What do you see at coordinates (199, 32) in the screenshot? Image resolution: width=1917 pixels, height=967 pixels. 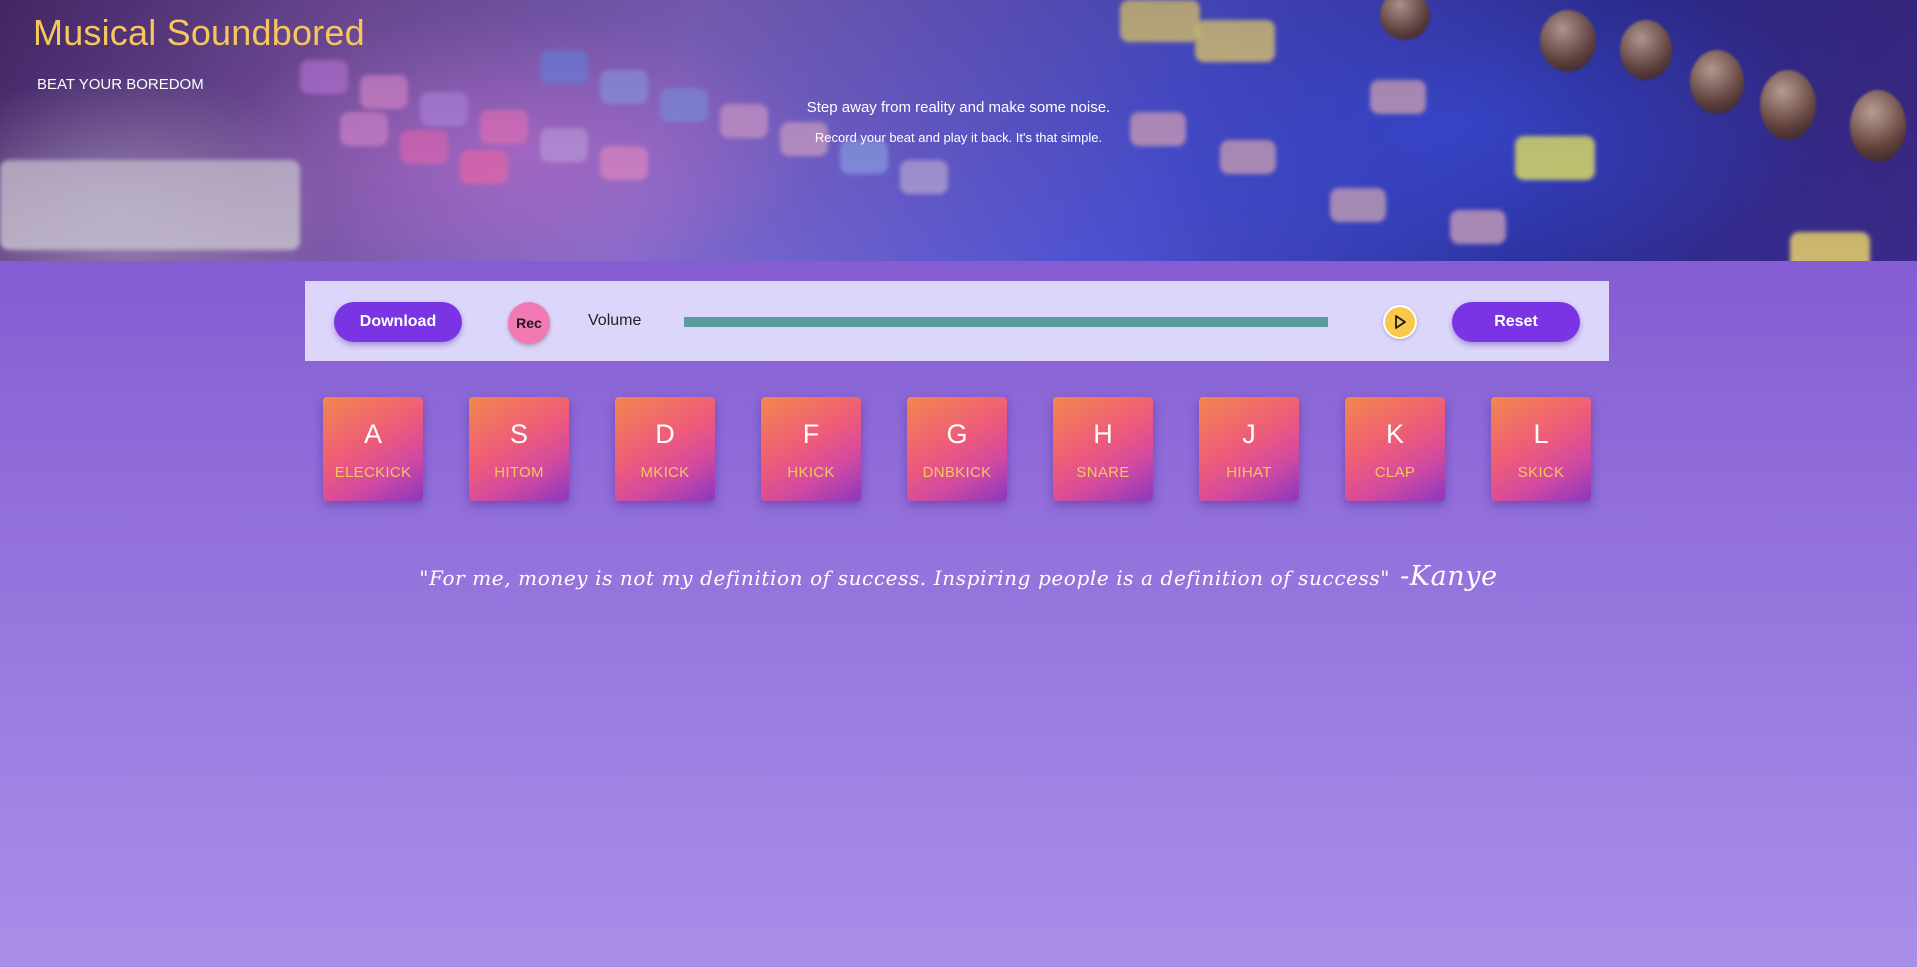 I see `site-title: Musical Soundbored` at bounding box center [199, 32].